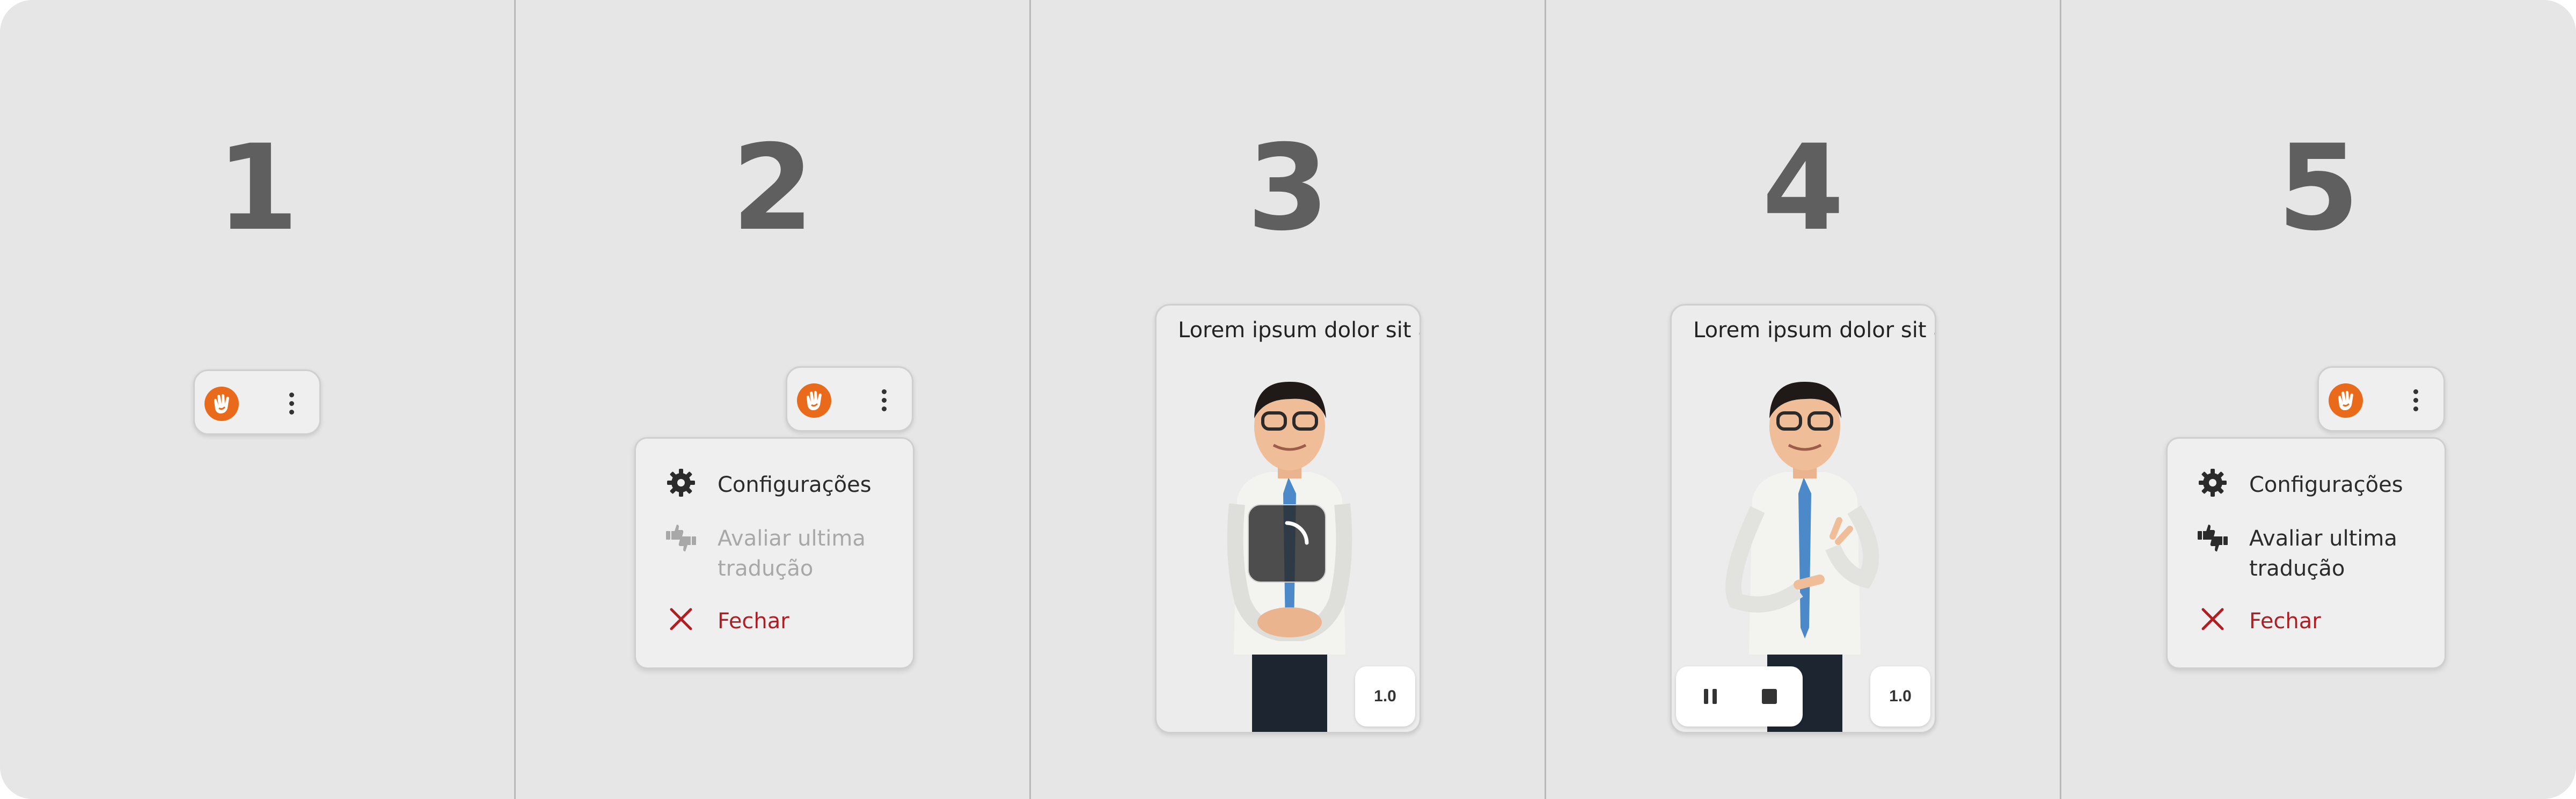 Image resolution: width=2576 pixels, height=799 pixels. I want to click on step-number: 4, so click(1803, 188).